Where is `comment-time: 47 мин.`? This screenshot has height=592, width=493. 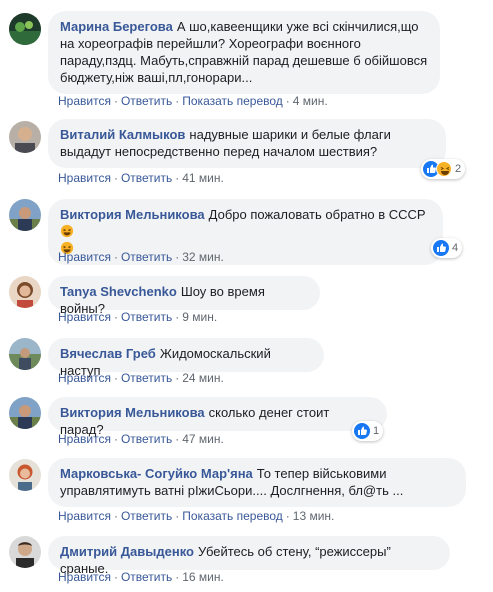 comment-time: 47 мин. is located at coordinates (203, 439).